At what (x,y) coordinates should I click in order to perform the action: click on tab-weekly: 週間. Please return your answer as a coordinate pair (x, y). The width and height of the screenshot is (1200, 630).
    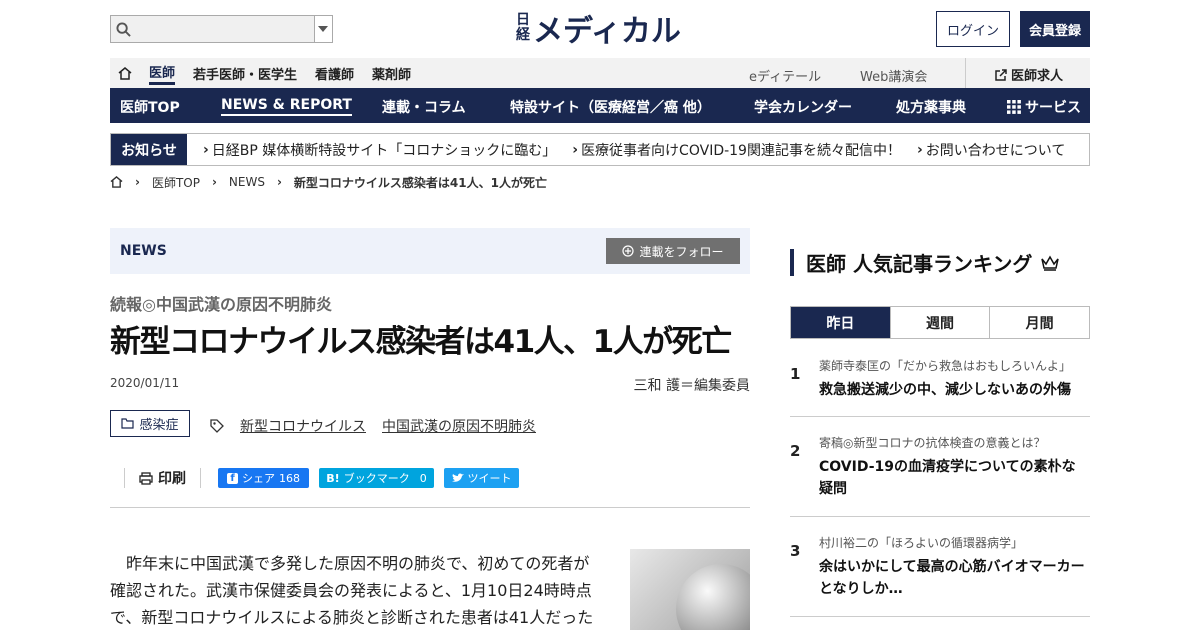
    Looking at the image, I should click on (941, 322).